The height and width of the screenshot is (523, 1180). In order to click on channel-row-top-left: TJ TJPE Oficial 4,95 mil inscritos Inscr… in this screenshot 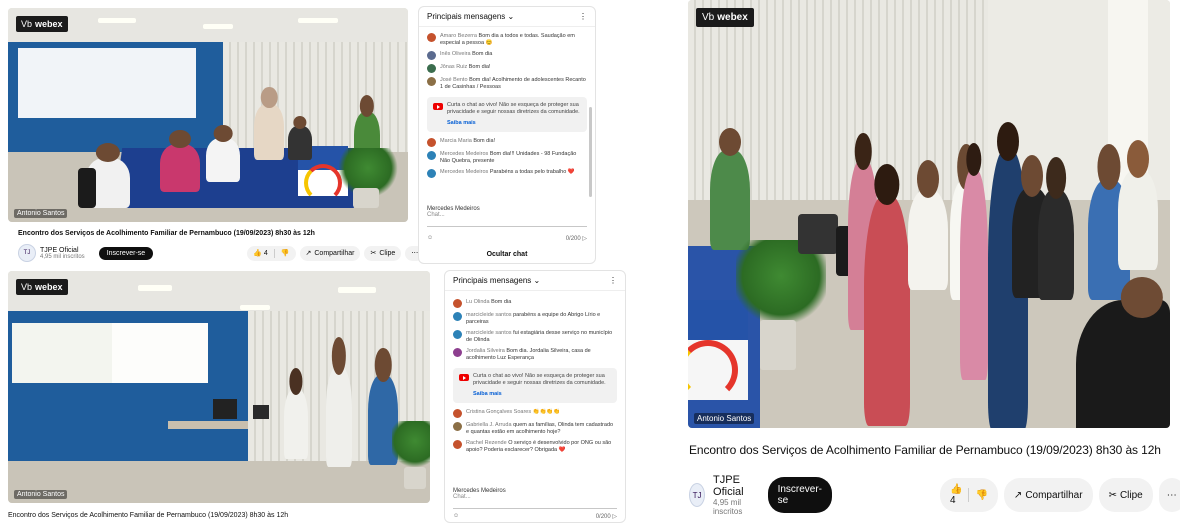, I will do `click(221, 253)`.